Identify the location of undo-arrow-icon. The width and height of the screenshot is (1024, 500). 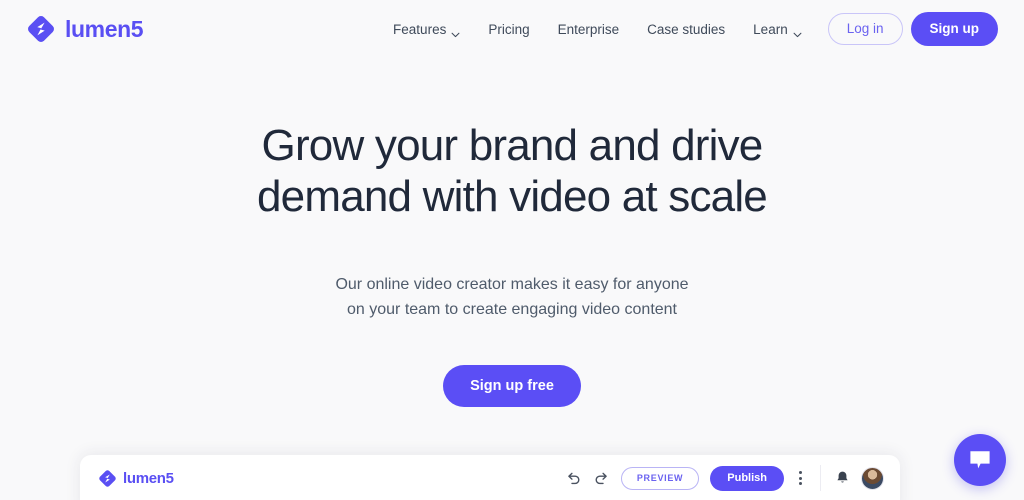
(573, 478).